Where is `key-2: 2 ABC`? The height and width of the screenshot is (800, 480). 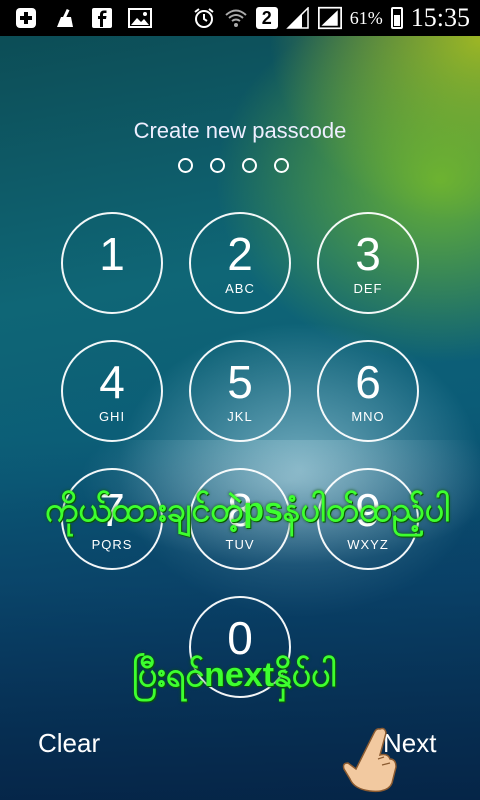
key-2: 2 ABC is located at coordinates (240, 263).